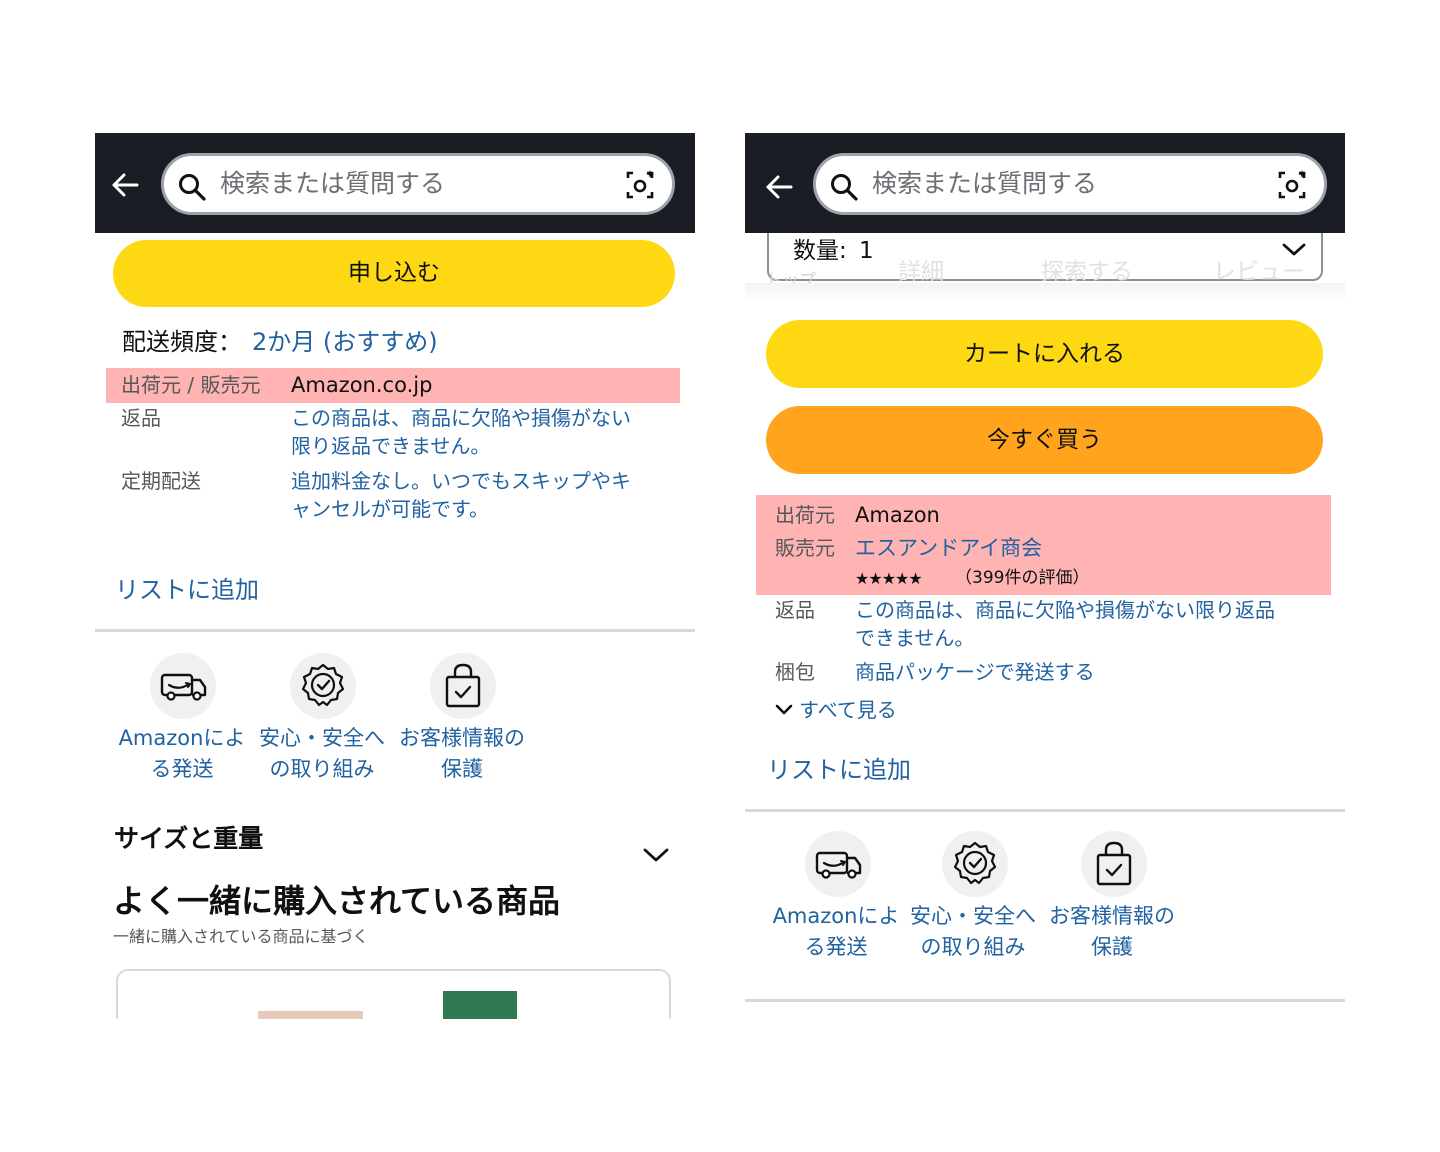 The width and height of the screenshot is (1440, 1152). What do you see at coordinates (461, 481) in the screenshot?
I see `subscription-value-line: 追加料金なし。いつでもスキップやキ` at bounding box center [461, 481].